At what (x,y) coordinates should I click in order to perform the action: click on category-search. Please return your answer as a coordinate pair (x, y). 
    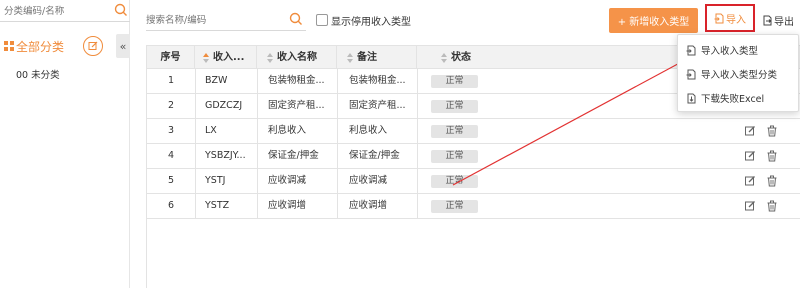
    Looking at the image, I should click on (65, 11).